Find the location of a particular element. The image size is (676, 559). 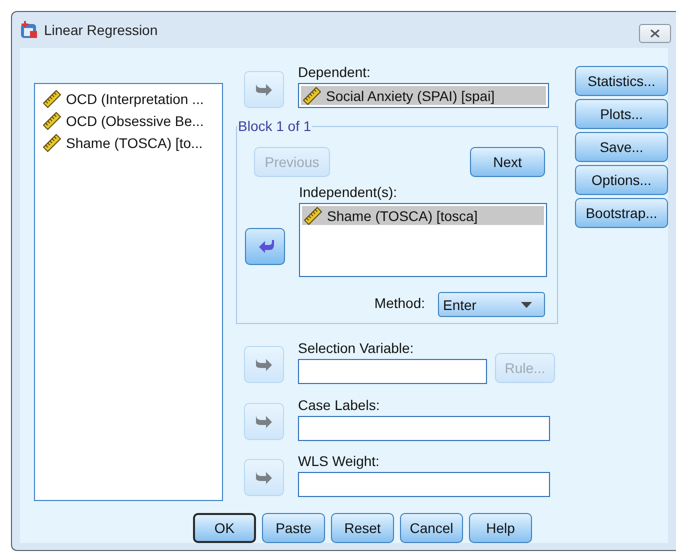

dialog-button: Cancel is located at coordinates (431, 528).